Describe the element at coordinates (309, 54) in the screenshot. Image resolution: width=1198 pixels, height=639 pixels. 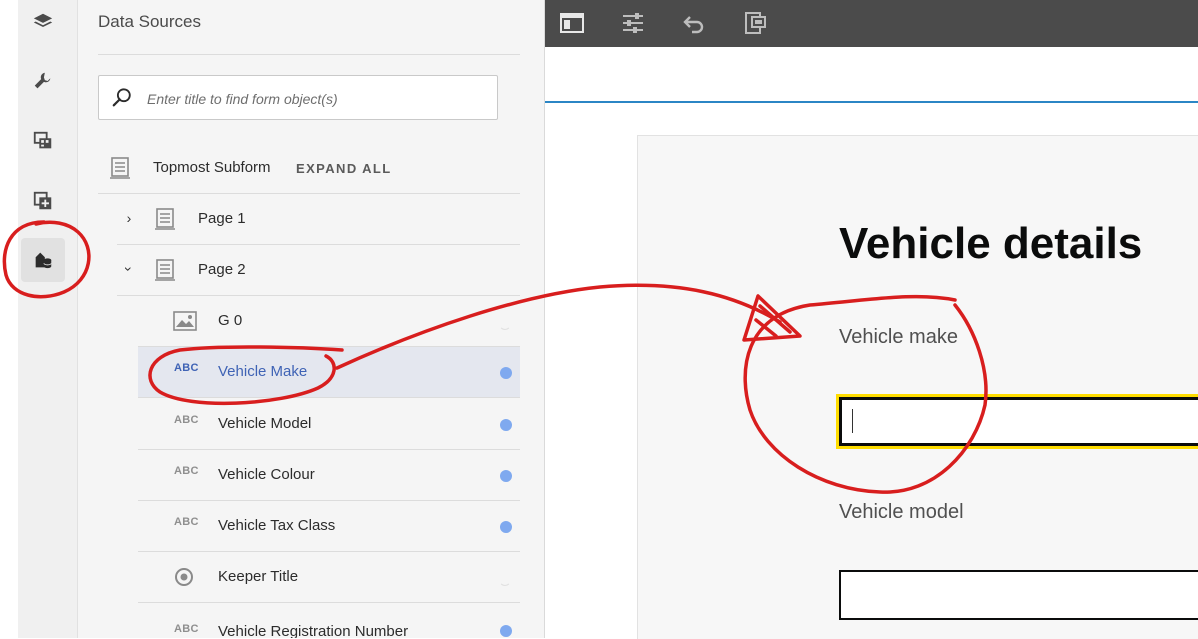
I see `divider` at that location.